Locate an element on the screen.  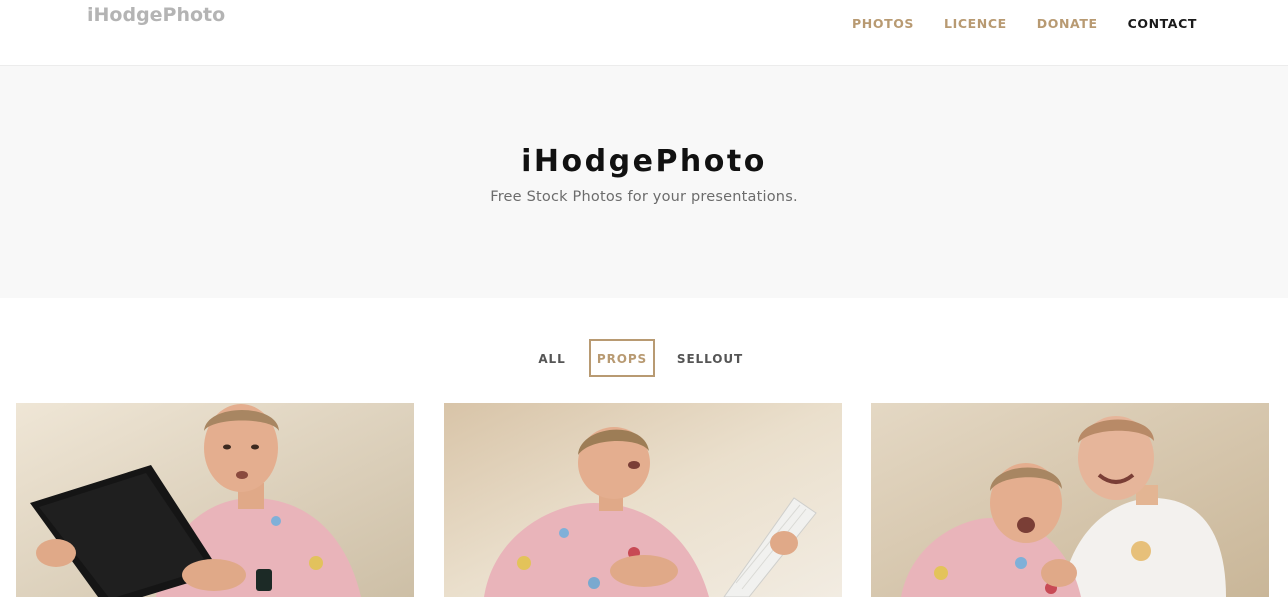
nav-licence: LICENCE is located at coordinates (975, 24).